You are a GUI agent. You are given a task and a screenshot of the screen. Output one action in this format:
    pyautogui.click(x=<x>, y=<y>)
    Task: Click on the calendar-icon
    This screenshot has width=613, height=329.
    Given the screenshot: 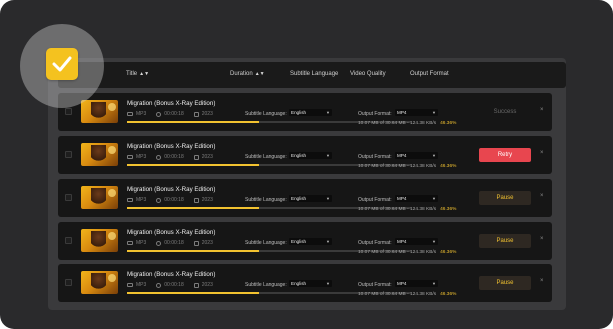 What is the action you would take?
    pyautogui.click(x=196, y=157)
    